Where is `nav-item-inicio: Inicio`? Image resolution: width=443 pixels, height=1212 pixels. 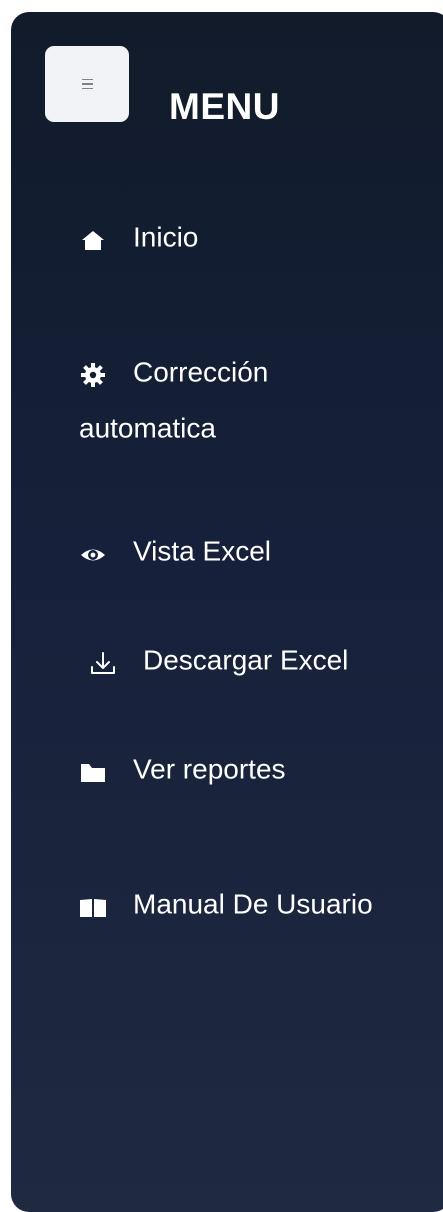 nav-item-inicio: Inicio is located at coordinates (244, 237).